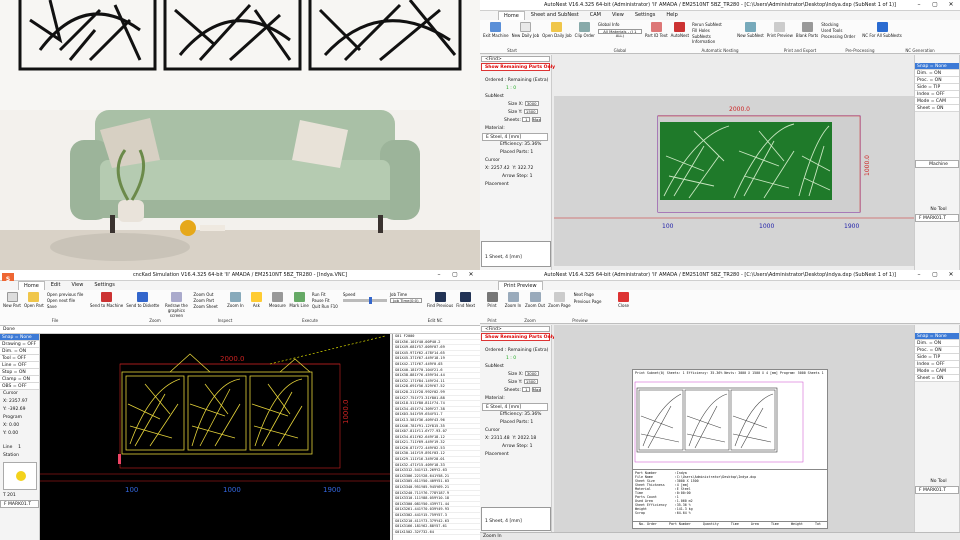  What do you see at coordinates (559, 300) in the screenshot?
I see `zoom-page-button: Zoom Page` at bounding box center [559, 300].